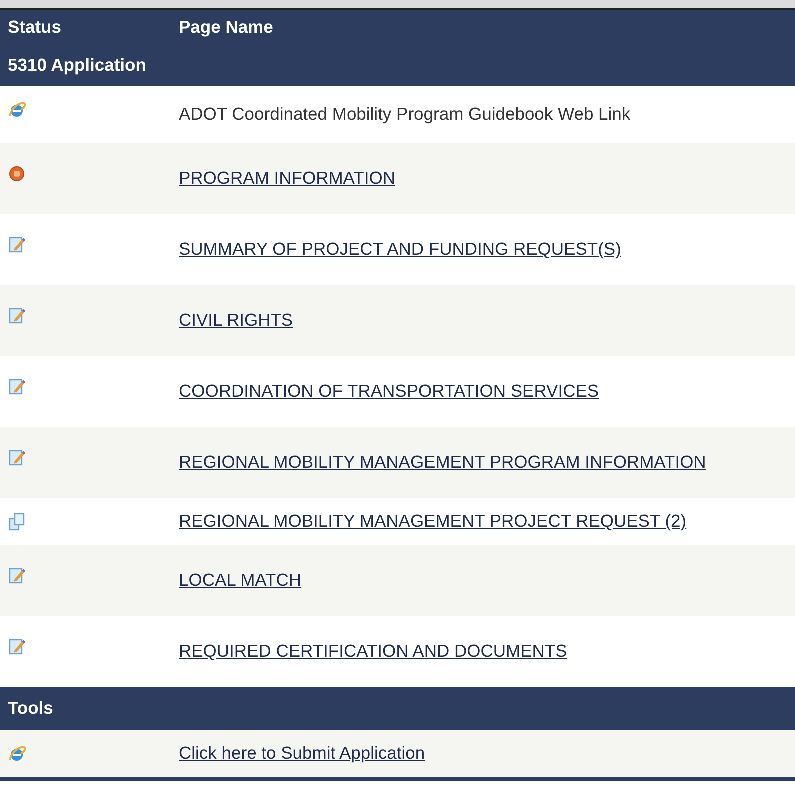  I want to click on page-link: SUMMARY OF PROJECT AND FUNDING REQUEST(S), so click(400, 249).